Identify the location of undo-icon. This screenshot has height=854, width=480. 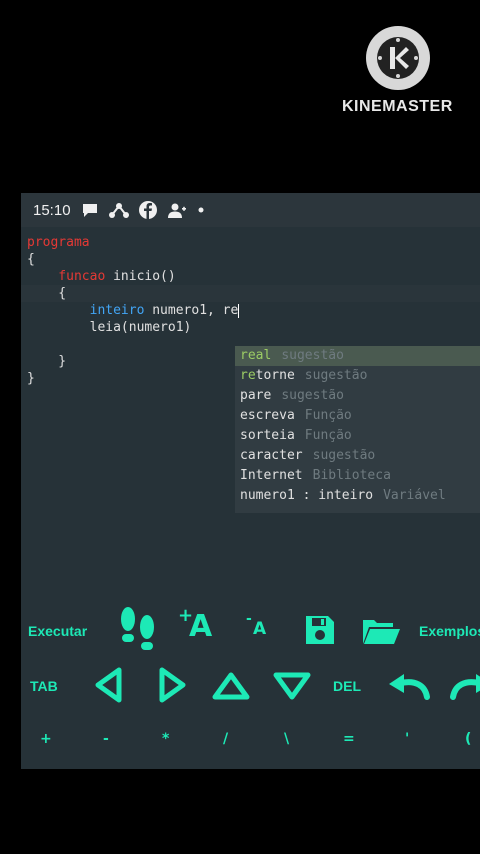
(411, 686).